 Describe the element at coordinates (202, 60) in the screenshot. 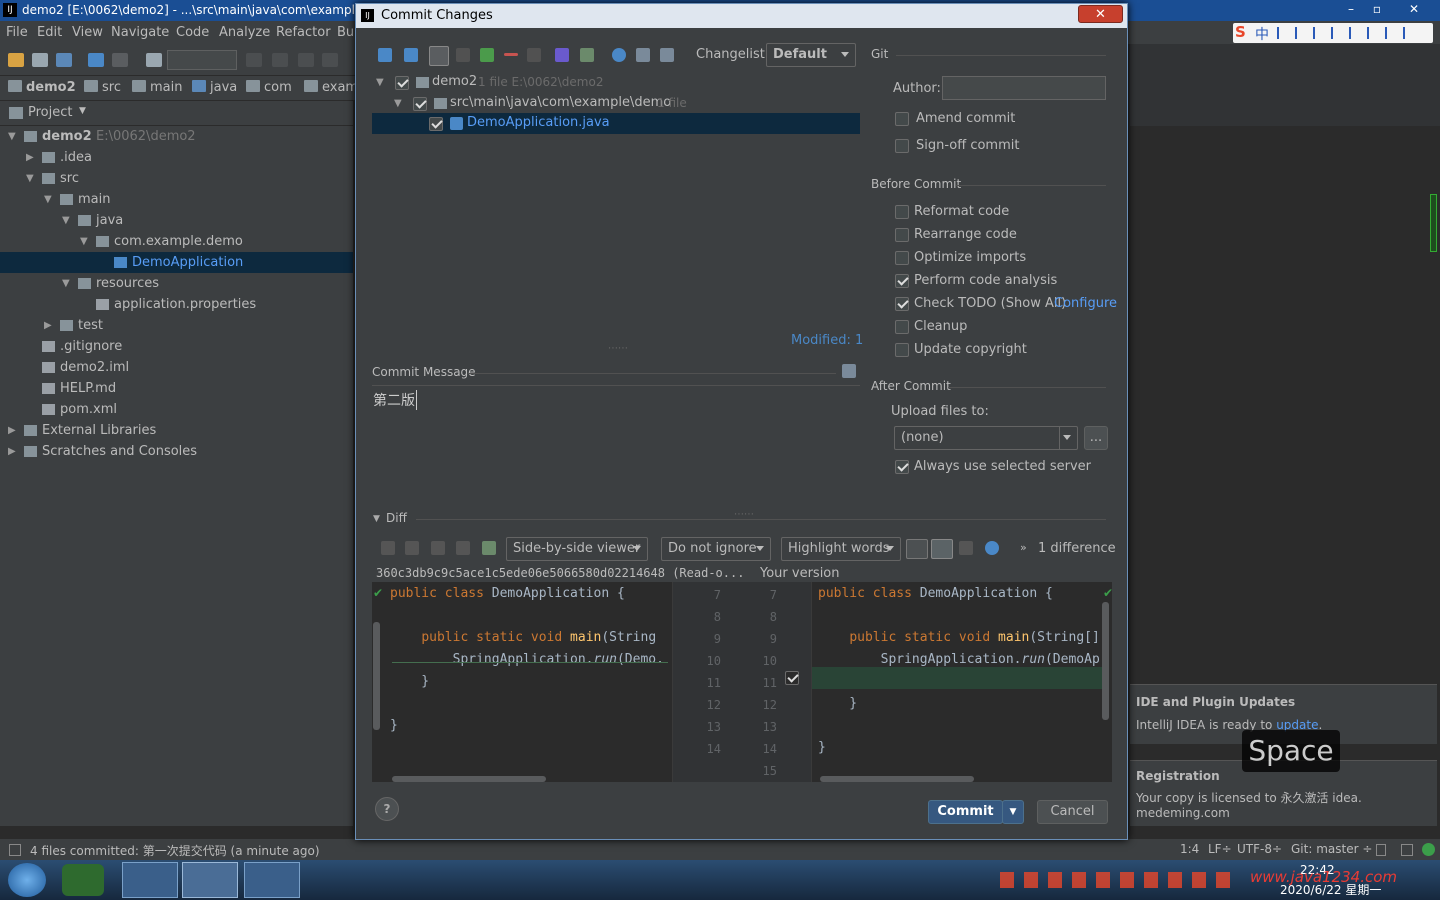

I see `run-config-select` at that location.